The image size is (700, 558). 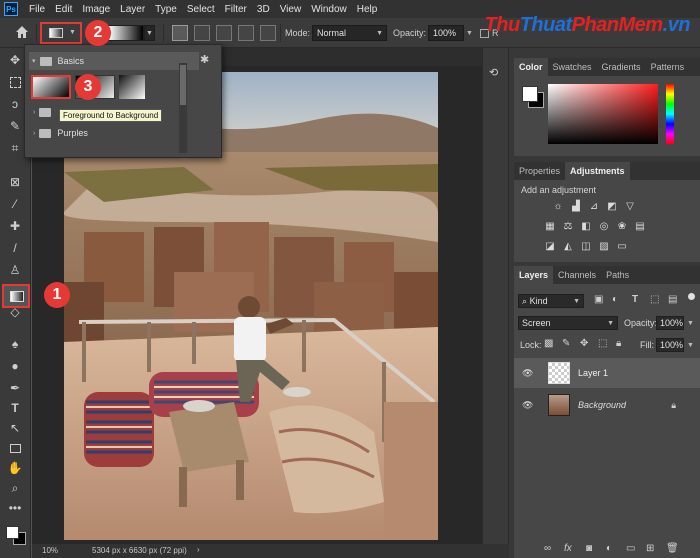 I want to click on filter-shape-icon: ⬚, so click(x=654, y=299).